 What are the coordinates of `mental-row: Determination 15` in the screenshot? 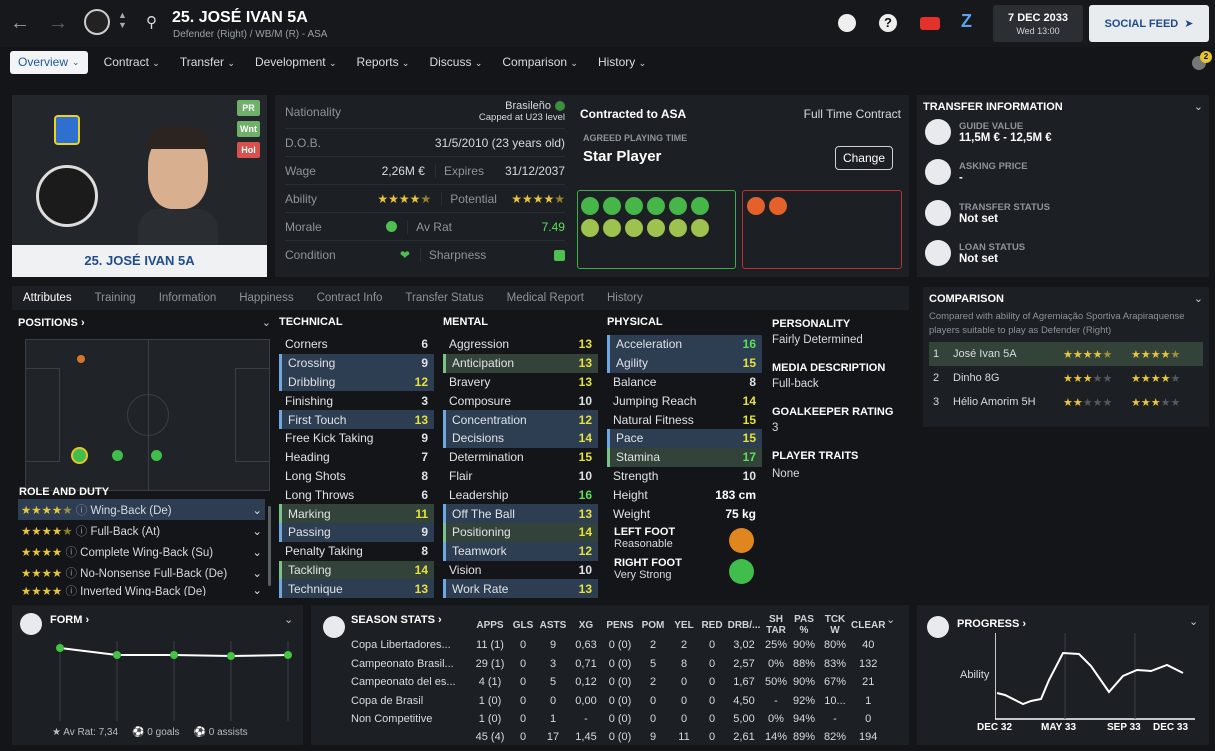 It's located at (520, 457).